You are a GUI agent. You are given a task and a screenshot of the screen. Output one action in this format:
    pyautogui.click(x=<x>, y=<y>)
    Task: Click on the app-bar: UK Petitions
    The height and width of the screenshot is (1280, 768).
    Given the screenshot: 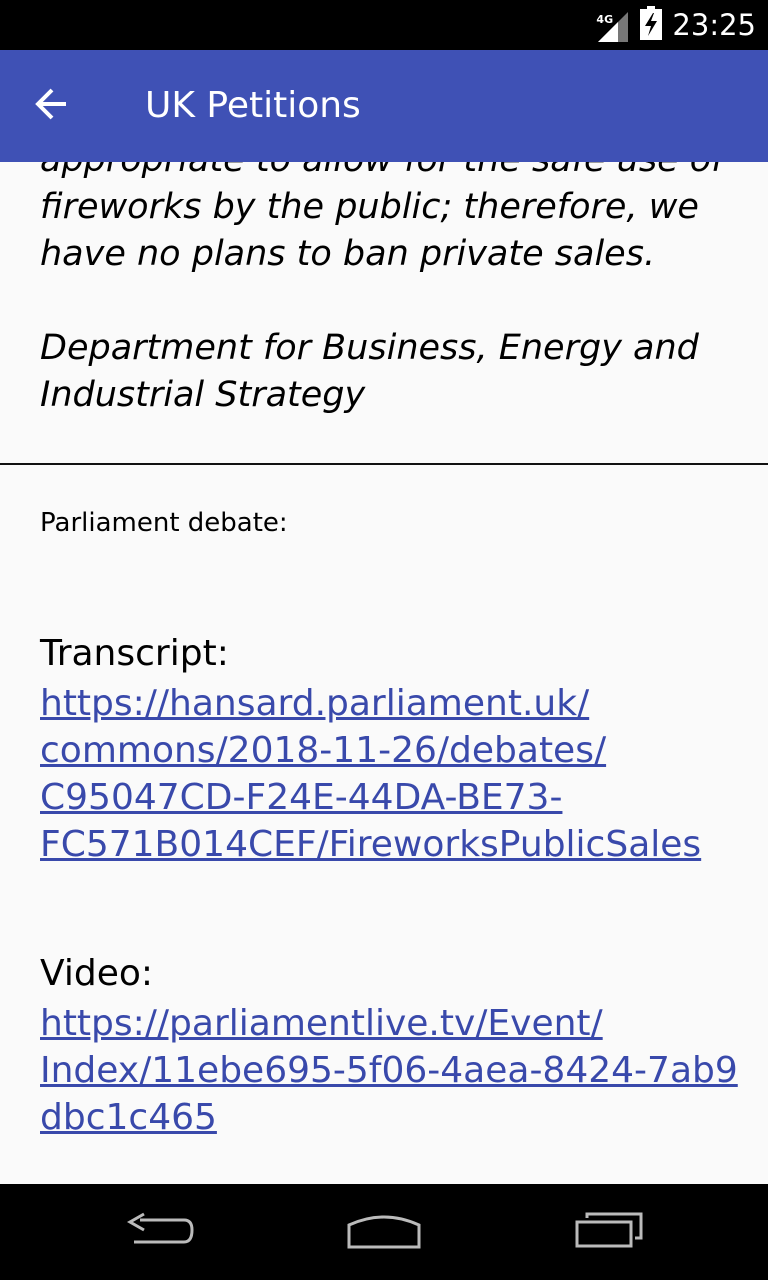 What is the action you would take?
    pyautogui.click(x=384, y=106)
    